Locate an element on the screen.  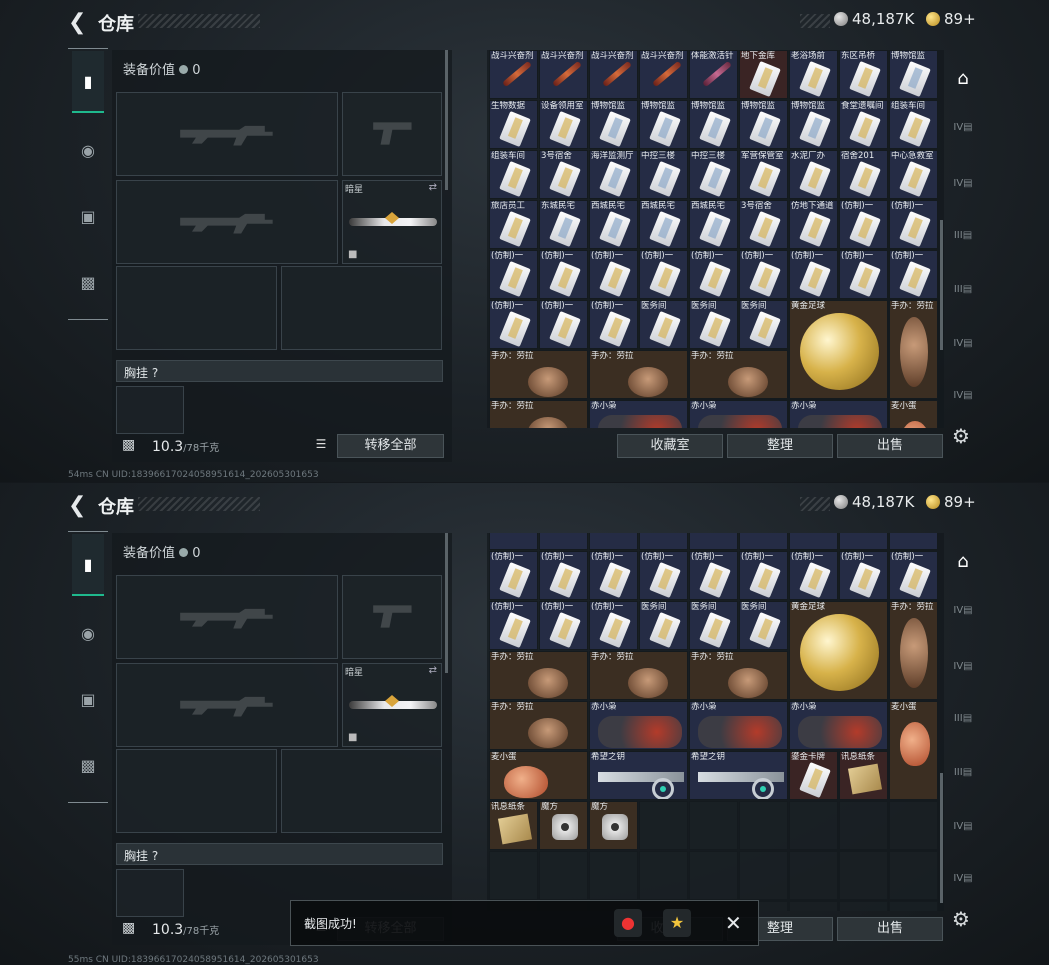
back-arrow-icon: ❮ is located at coordinates (77, 22).